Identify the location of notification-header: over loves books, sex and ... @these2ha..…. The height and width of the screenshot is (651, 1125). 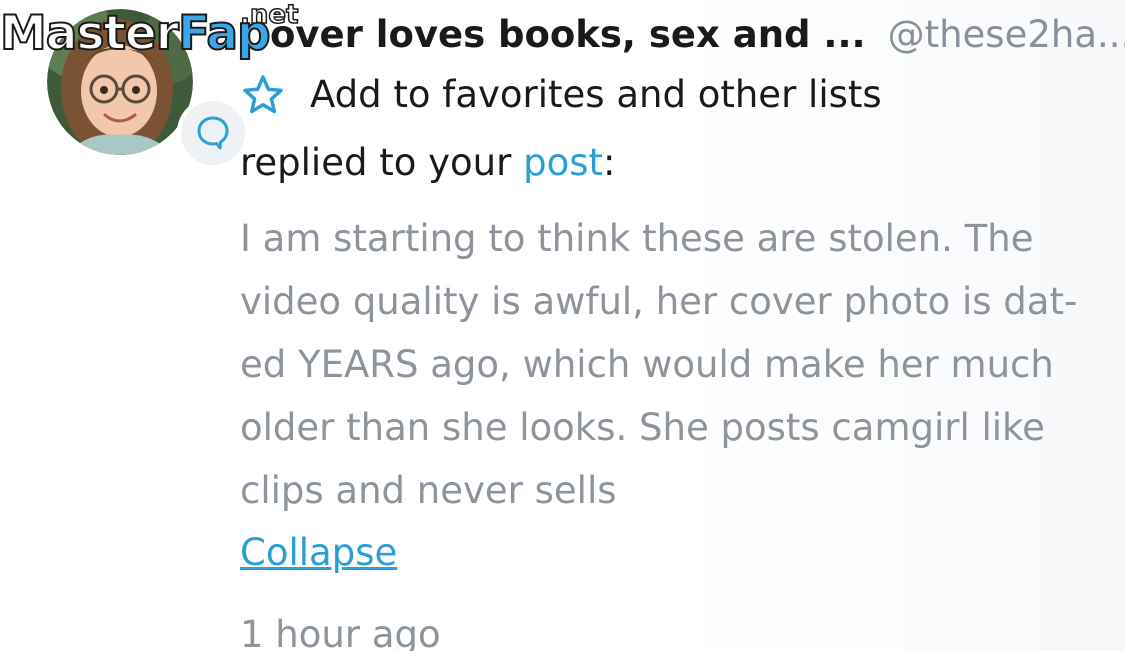
(697, 35).